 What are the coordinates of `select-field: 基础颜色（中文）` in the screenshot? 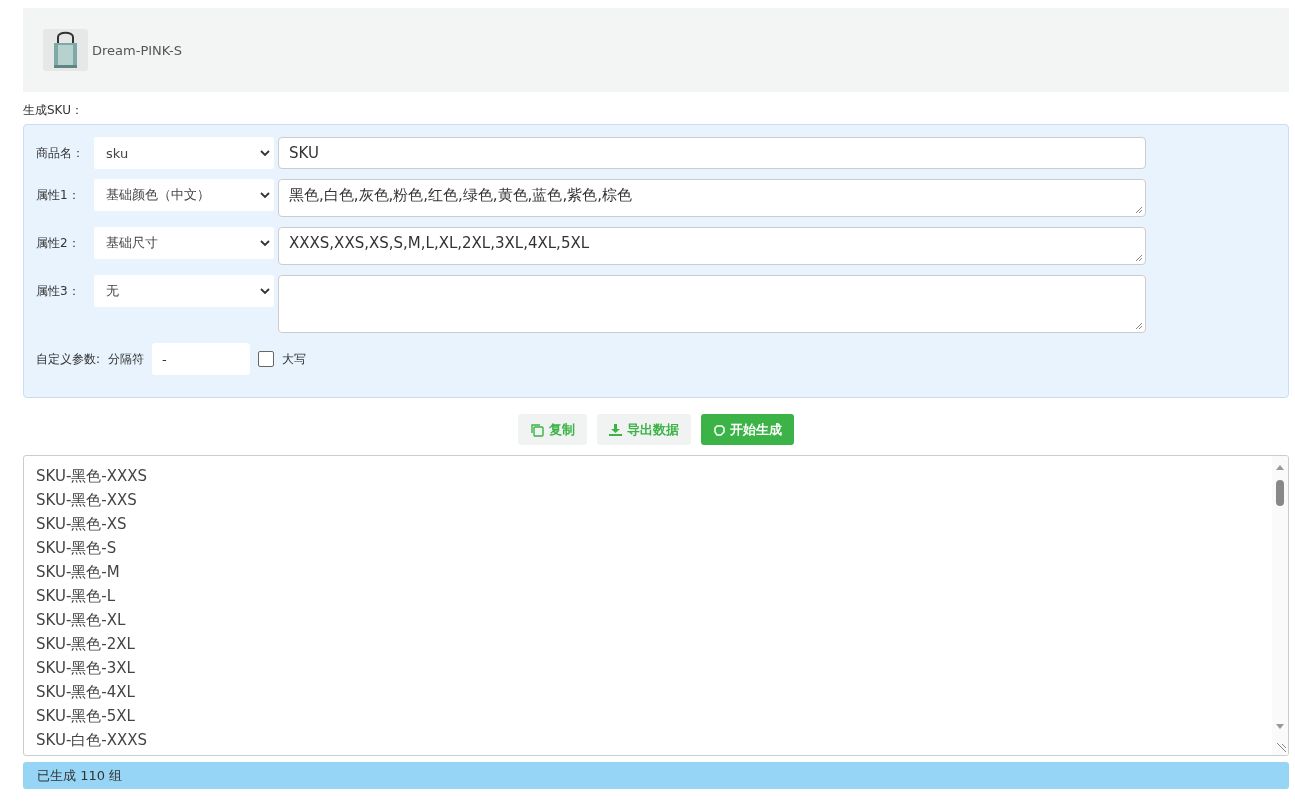 It's located at (184, 195).